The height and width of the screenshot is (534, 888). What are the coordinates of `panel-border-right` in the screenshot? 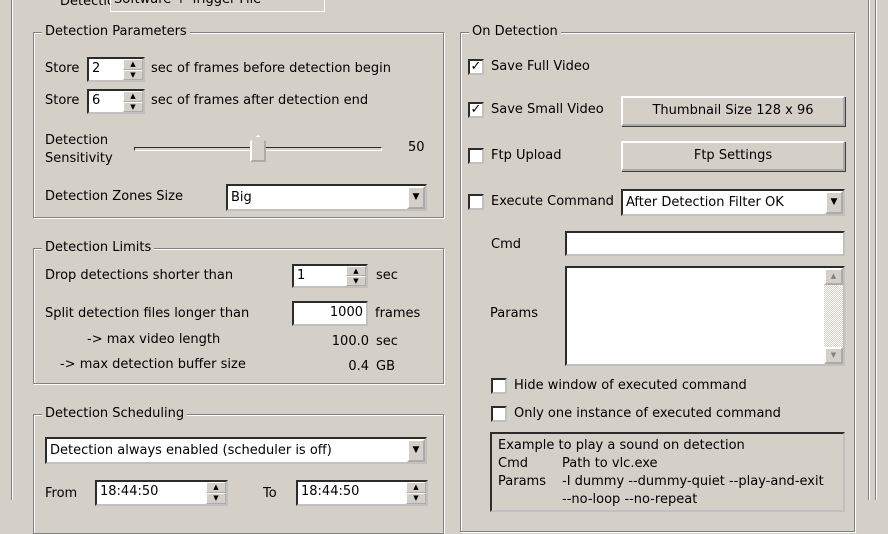 It's located at (869, 250).